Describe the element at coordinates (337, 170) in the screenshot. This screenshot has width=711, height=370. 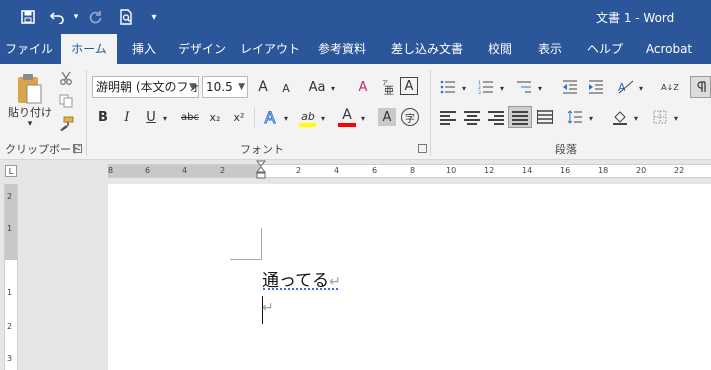
I see `ruler-number: 4` at that location.